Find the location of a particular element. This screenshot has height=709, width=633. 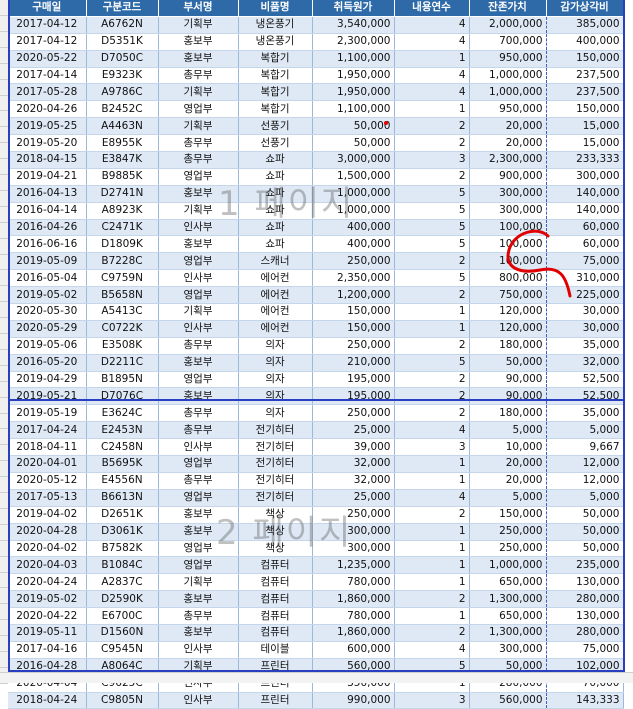

cell-department: 홍보부 is located at coordinates (198, 363).